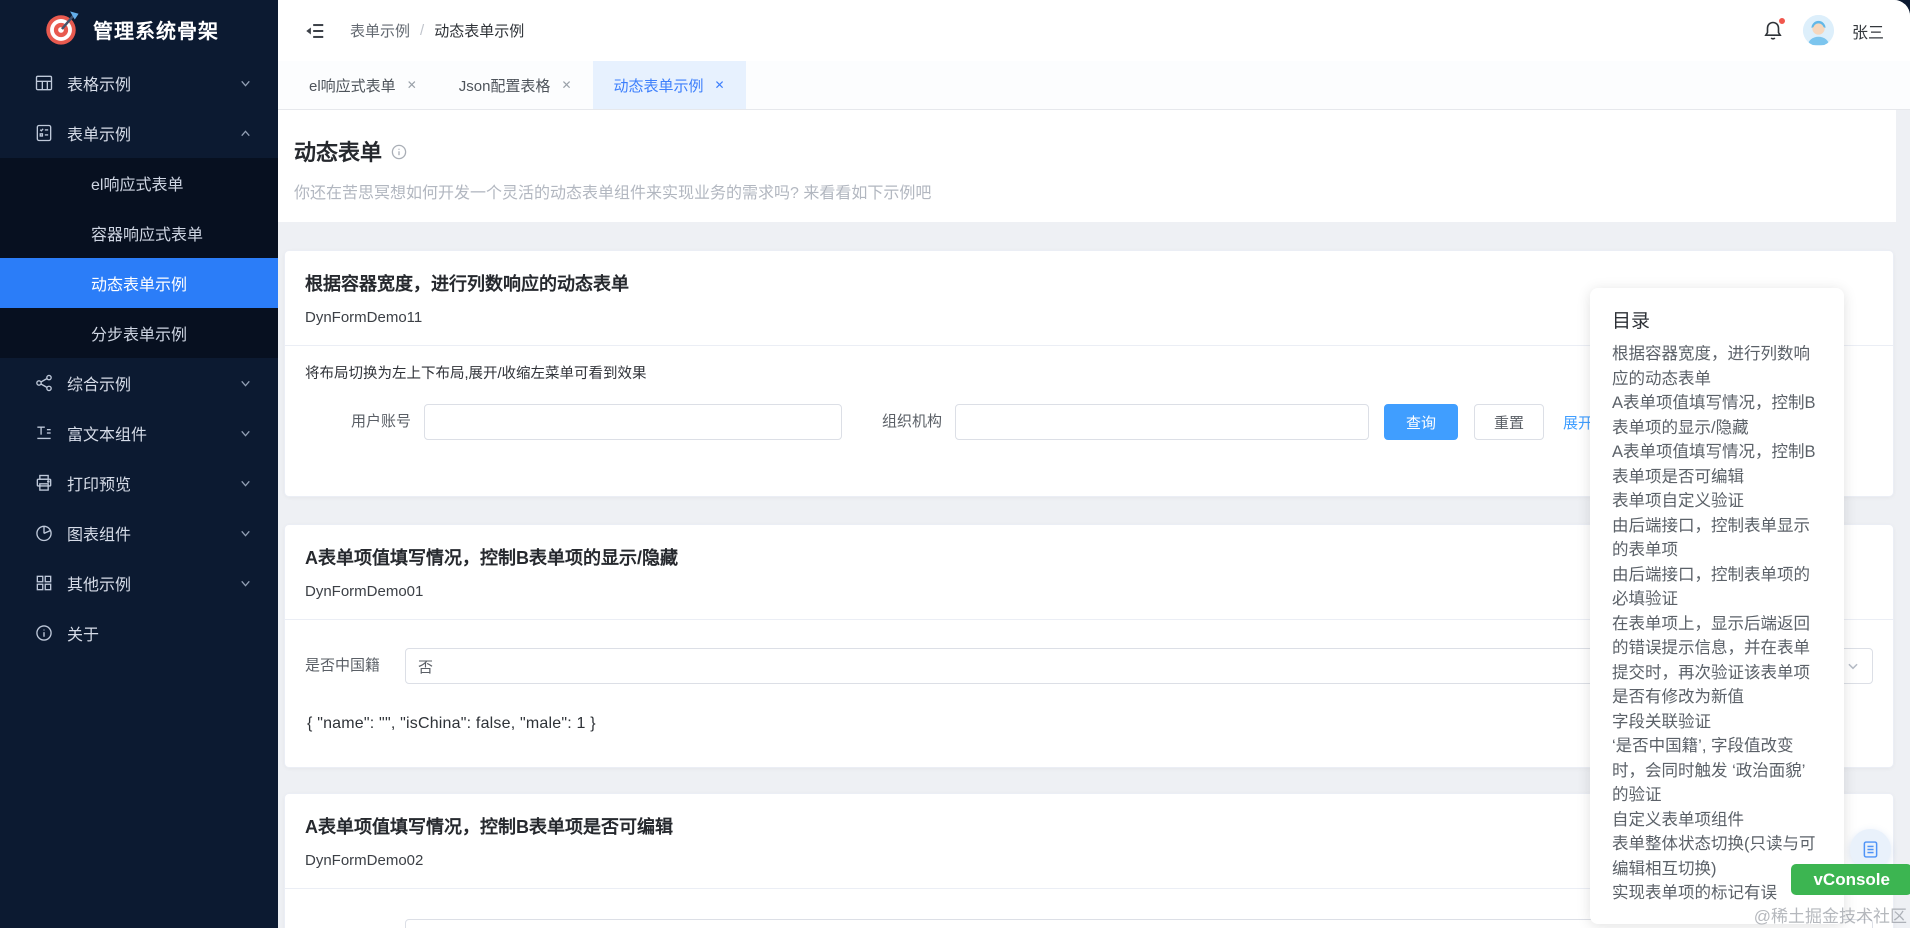 This screenshot has width=1910, height=928. Describe the element at coordinates (44, 83) in the screenshot. I see `table-icon` at that location.